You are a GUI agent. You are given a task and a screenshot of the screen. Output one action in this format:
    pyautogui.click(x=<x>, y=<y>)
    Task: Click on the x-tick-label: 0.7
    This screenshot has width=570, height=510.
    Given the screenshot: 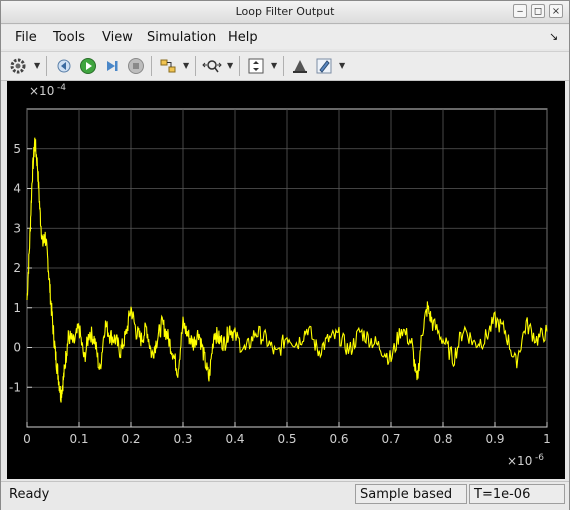 What is the action you would take?
    pyautogui.click(x=390, y=439)
    